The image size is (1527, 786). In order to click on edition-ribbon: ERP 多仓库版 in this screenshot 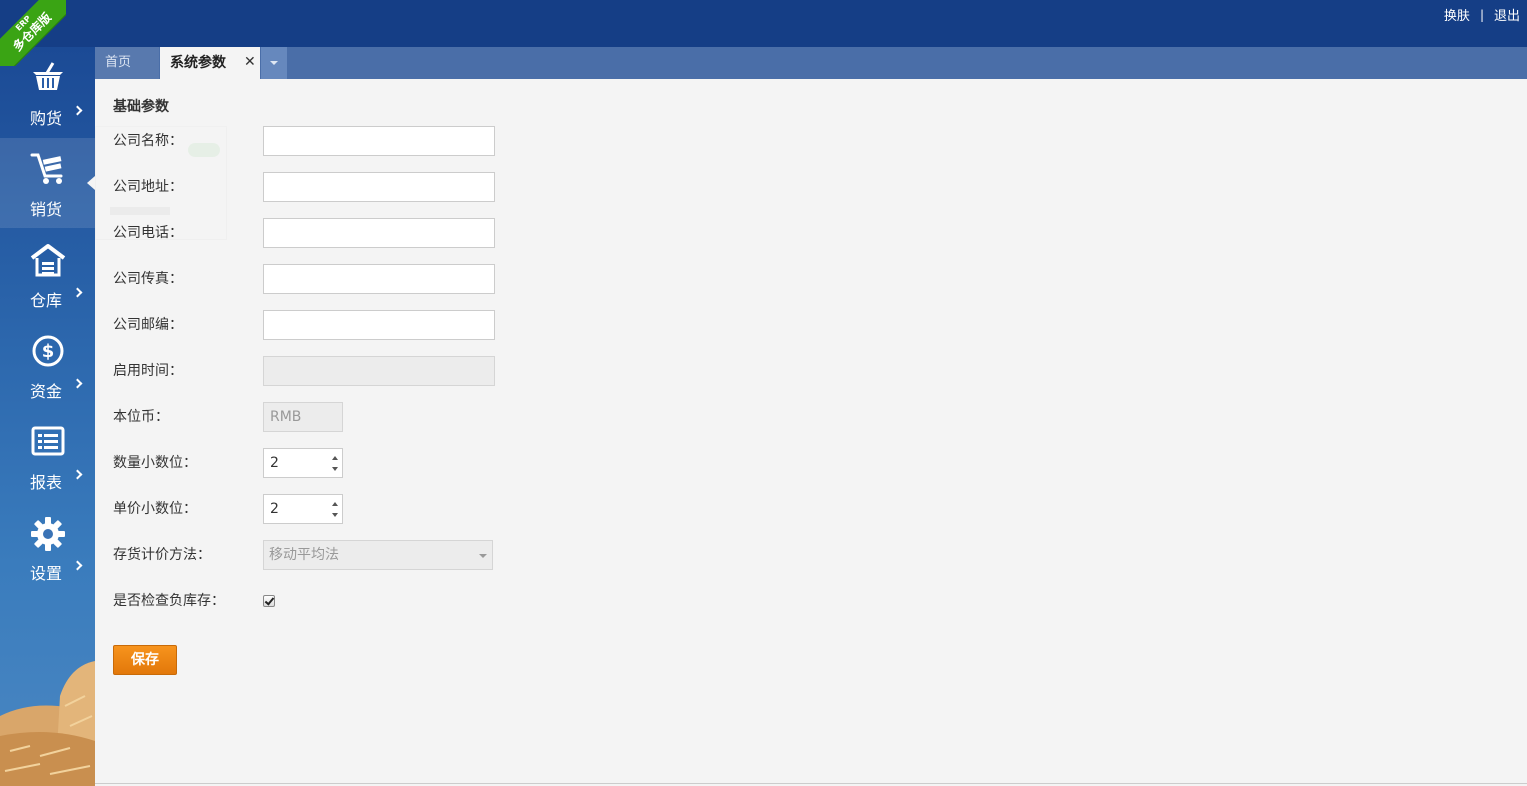, I will do `click(33, 33)`.